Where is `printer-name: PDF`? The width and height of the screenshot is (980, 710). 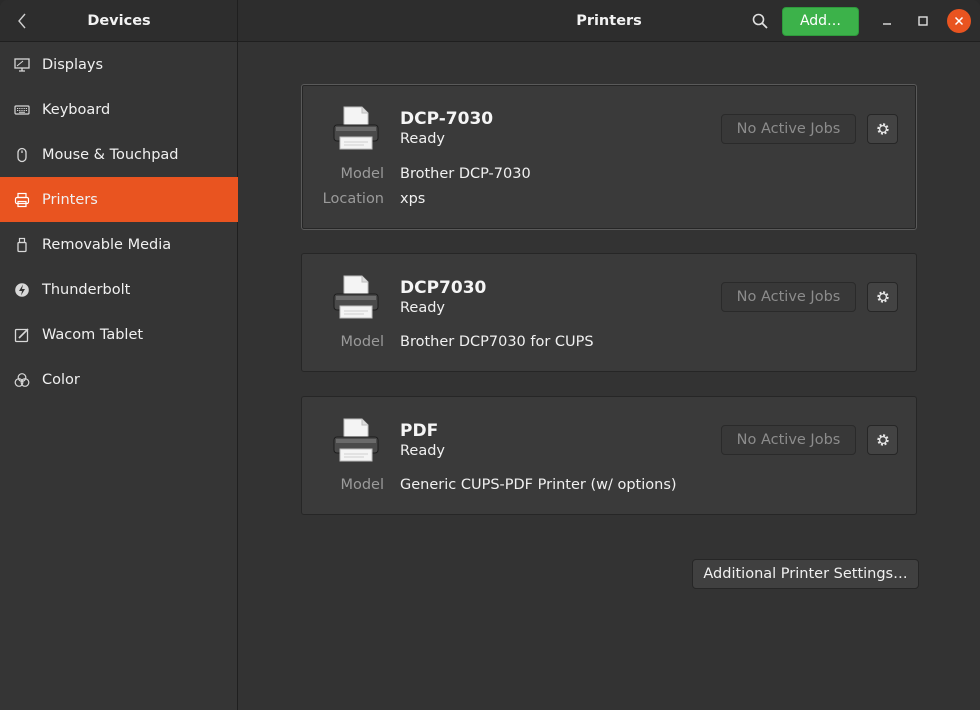 printer-name: PDF is located at coordinates (419, 431).